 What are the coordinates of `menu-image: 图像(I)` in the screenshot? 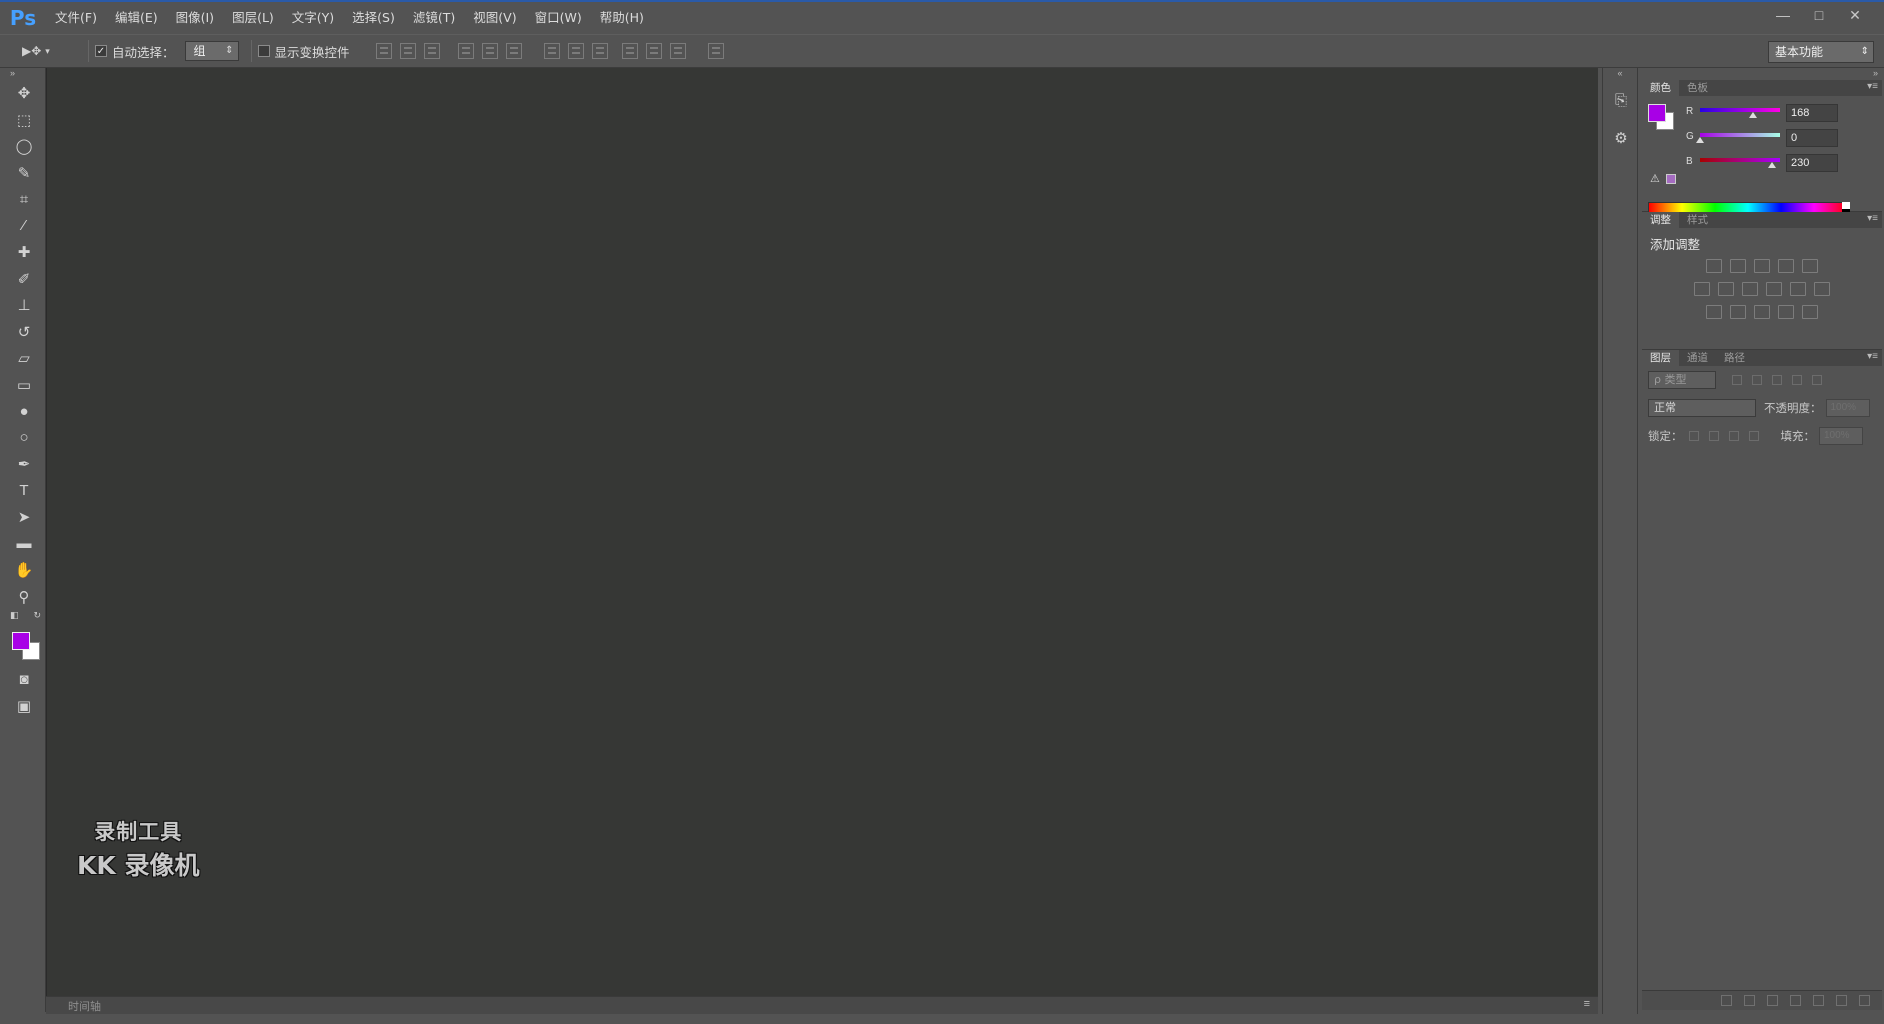 It's located at (195, 18).